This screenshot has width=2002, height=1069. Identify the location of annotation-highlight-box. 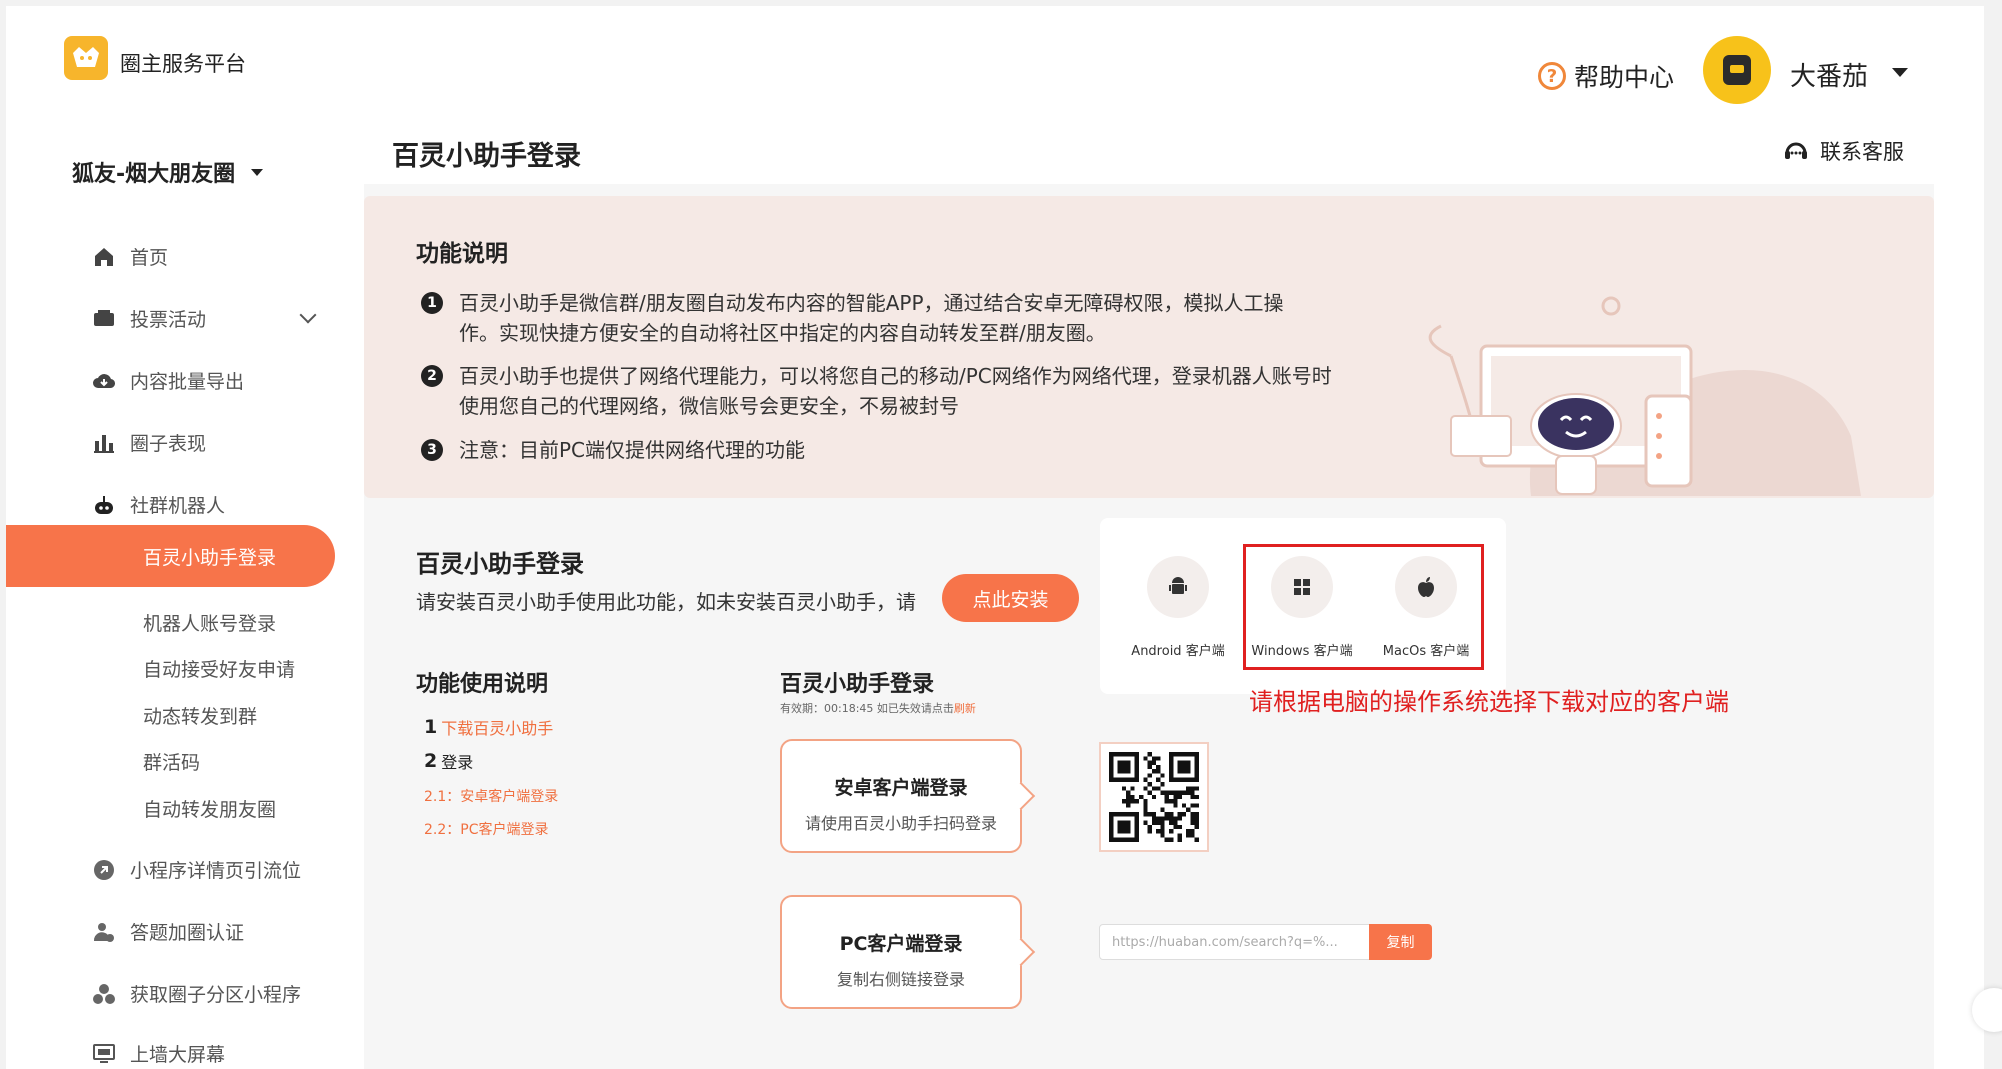
(1363, 607).